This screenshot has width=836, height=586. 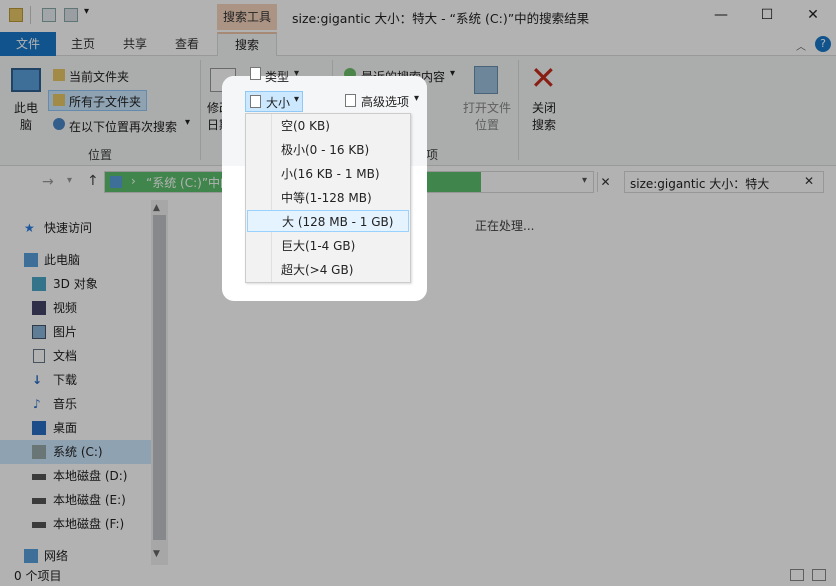 What do you see at coordinates (39, 284) in the screenshot?
I see `cube-icon` at bounding box center [39, 284].